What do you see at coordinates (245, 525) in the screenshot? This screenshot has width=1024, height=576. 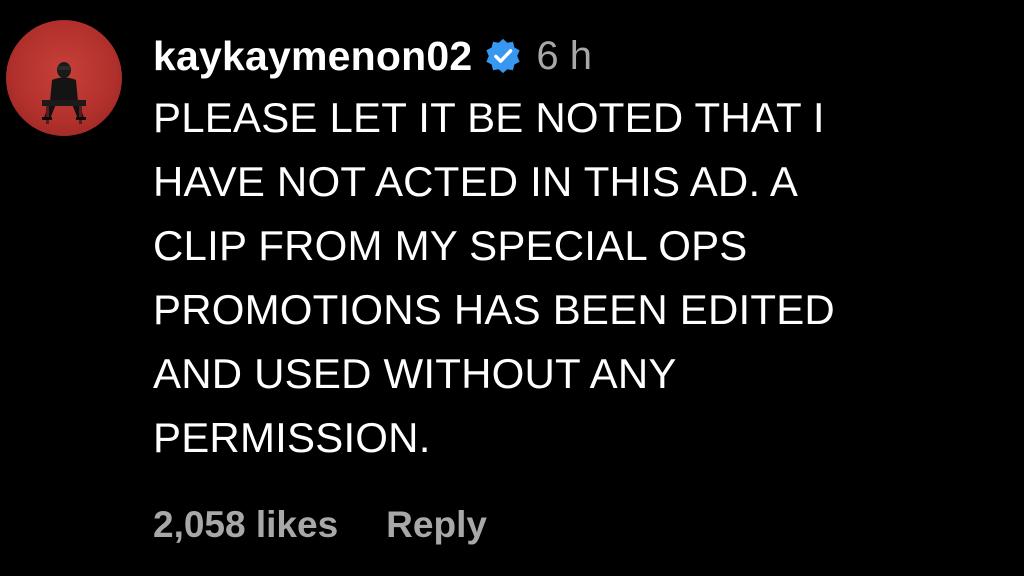 I see `likes-count: 2,058 likes` at bounding box center [245, 525].